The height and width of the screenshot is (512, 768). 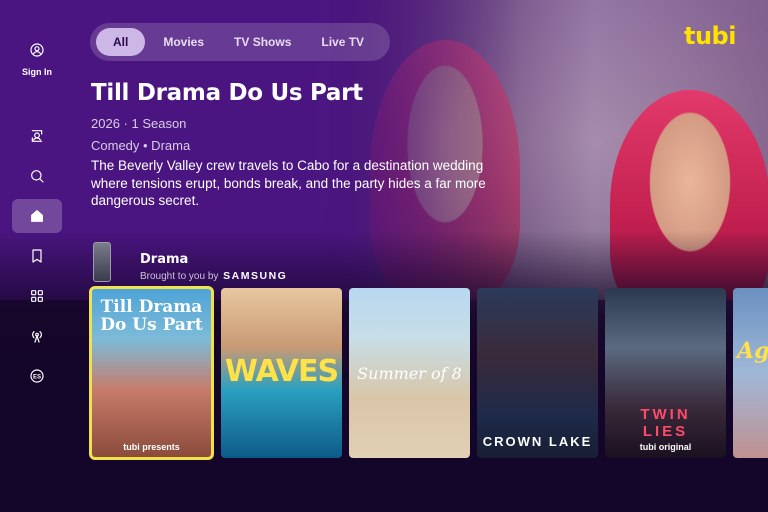 What do you see at coordinates (665, 373) in the screenshot?
I see `poster-twin-lies: TWIN LIES tubi original` at bounding box center [665, 373].